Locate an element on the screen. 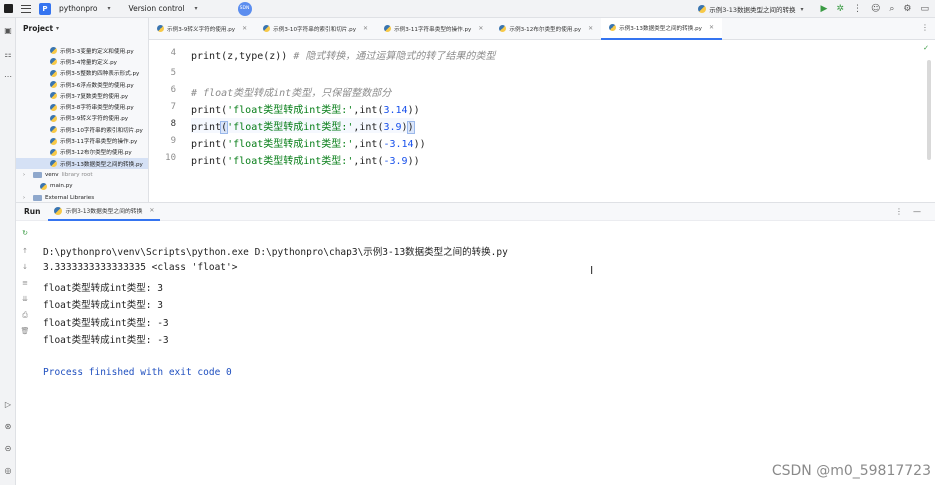 The height and width of the screenshot is (485, 935). tree-item-venv: › venv library root is located at coordinates (82, 174).